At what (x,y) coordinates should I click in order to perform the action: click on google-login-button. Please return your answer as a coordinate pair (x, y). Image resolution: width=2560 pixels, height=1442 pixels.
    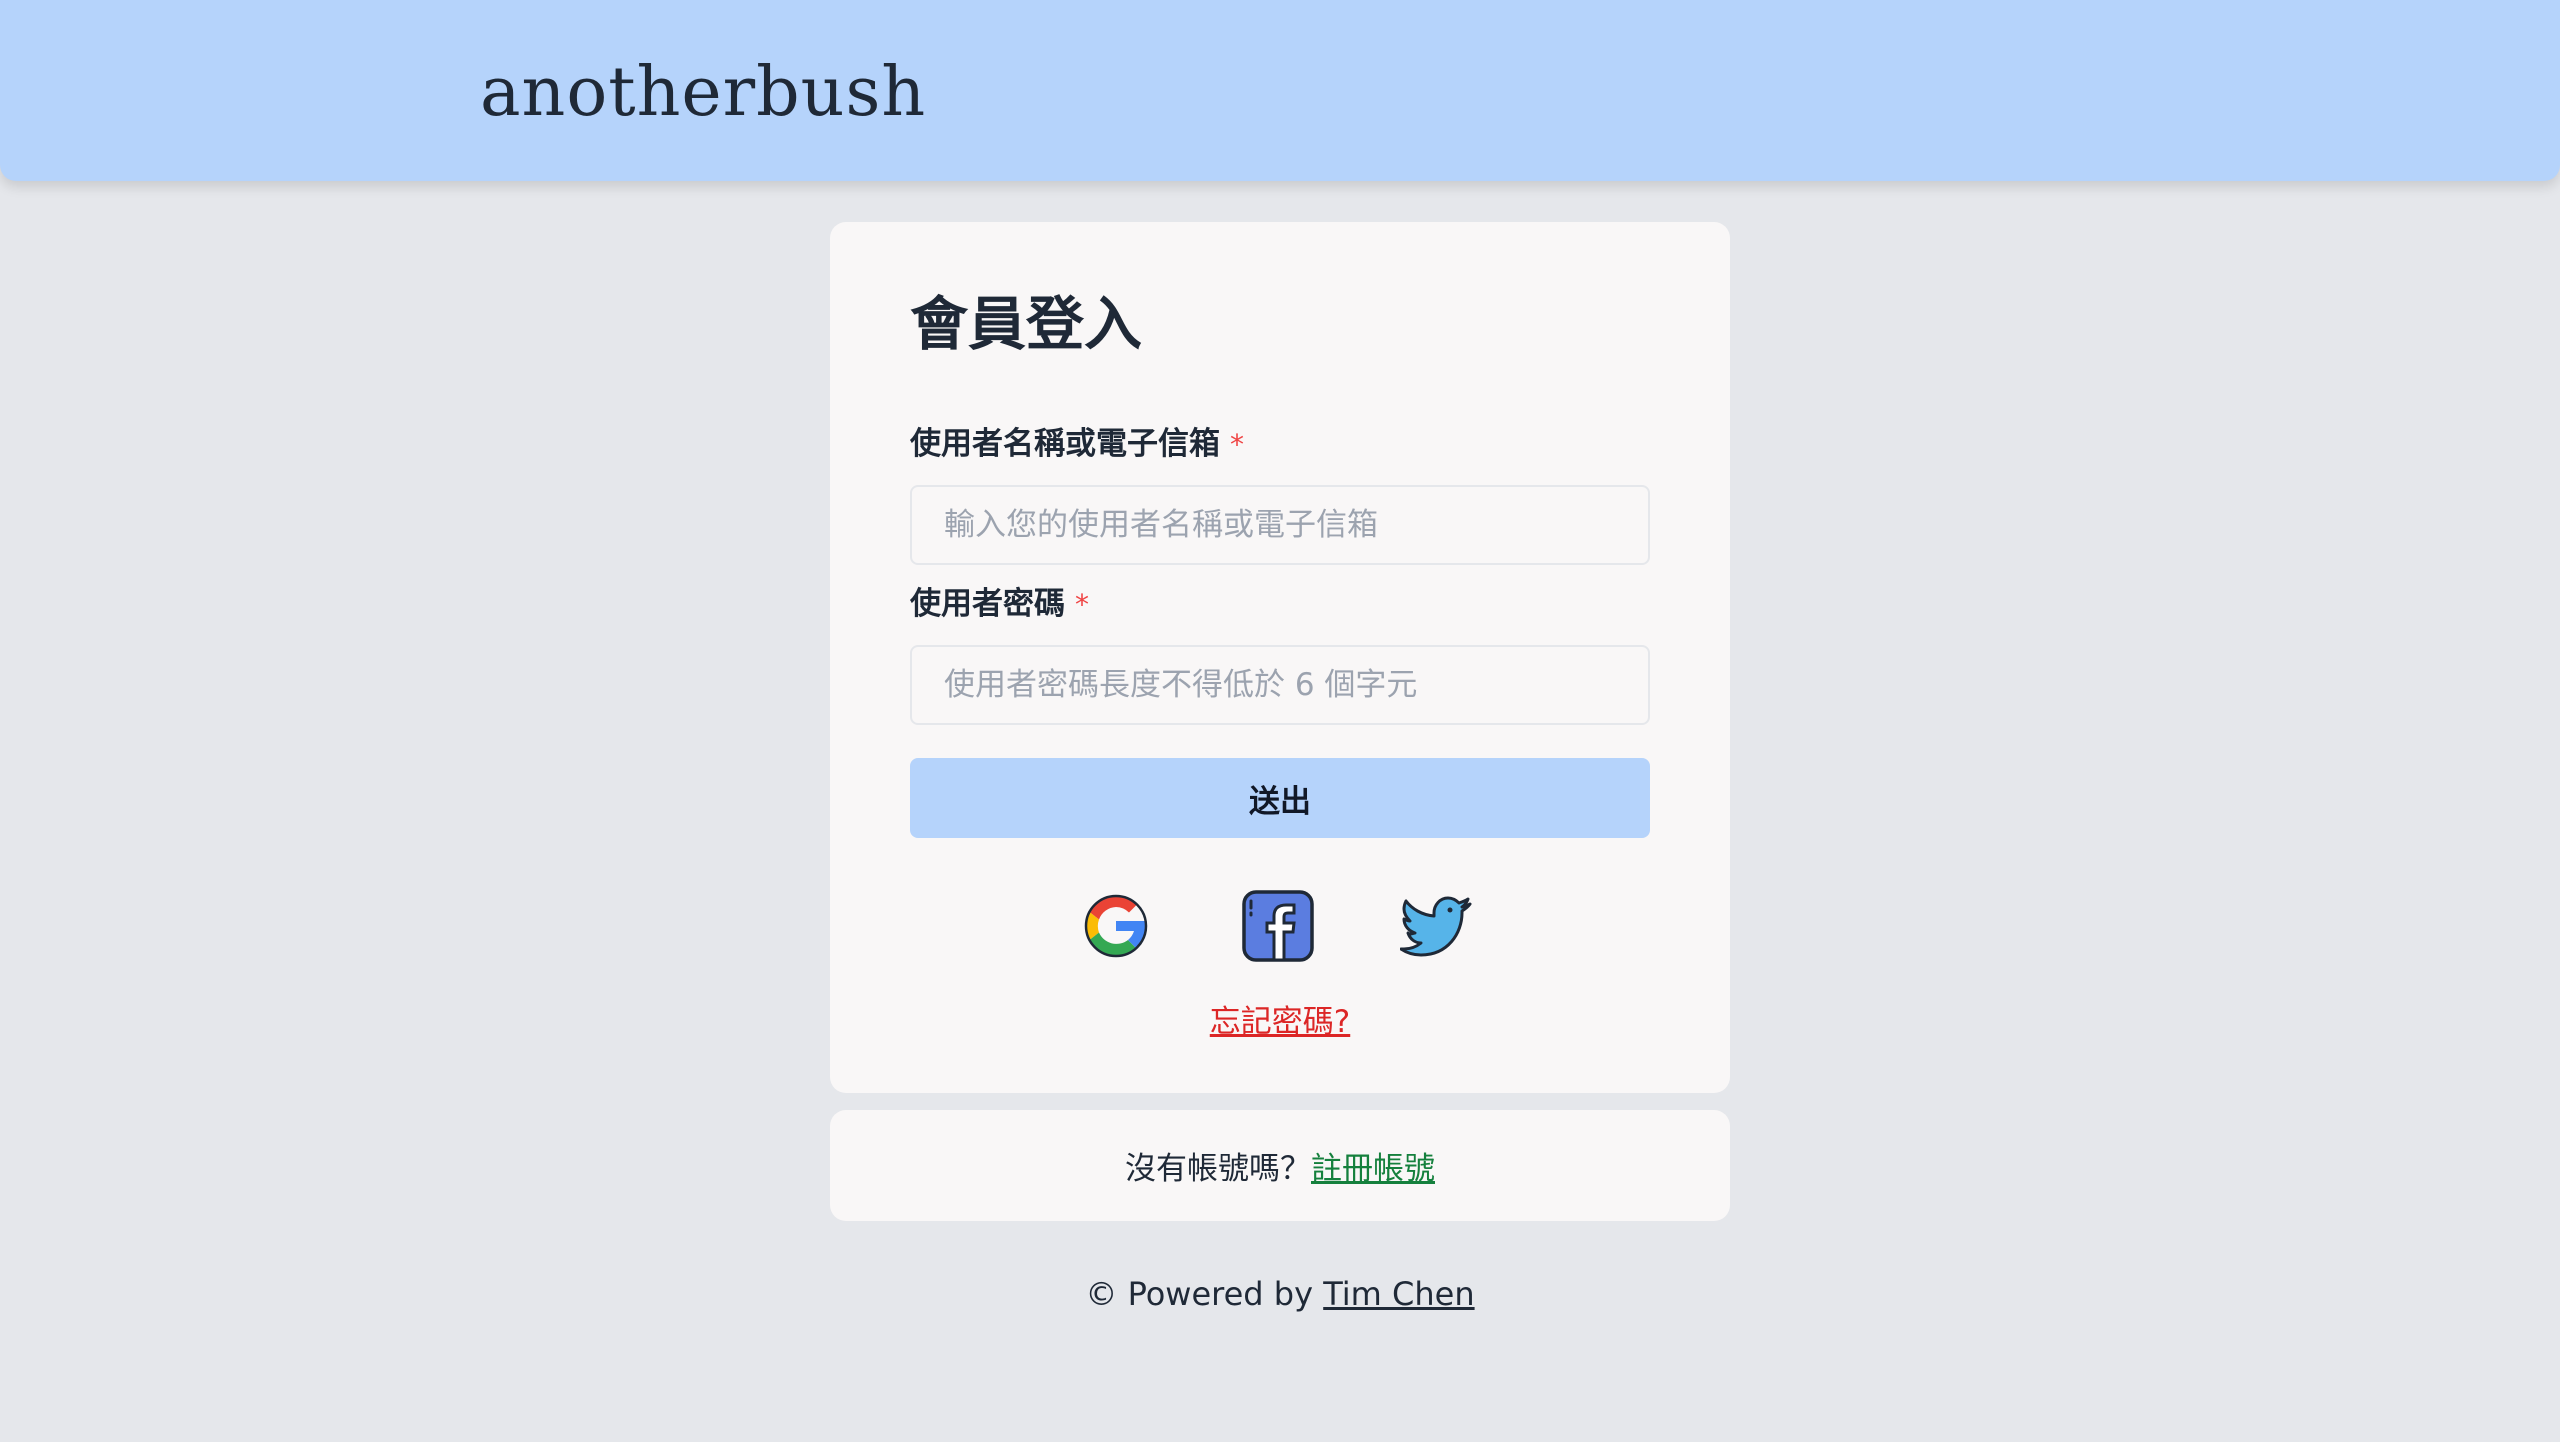
    Looking at the image, I should click on (1116, 926).